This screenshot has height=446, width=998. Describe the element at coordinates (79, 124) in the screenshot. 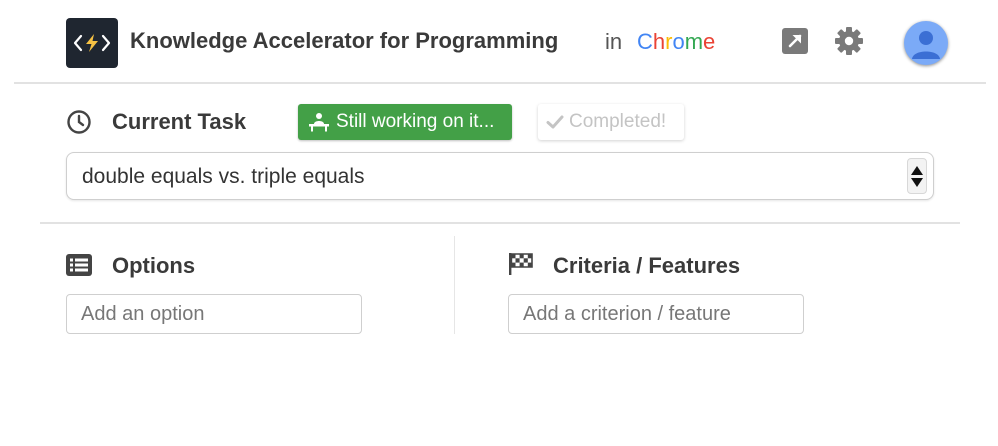

I see `clock-icon` at that location.